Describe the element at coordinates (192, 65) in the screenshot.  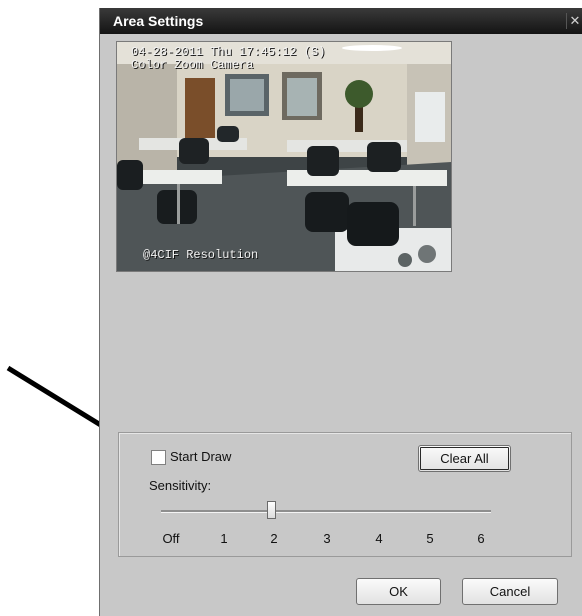
I see `osd-camera-name: Color Zoom Camera` at that location.